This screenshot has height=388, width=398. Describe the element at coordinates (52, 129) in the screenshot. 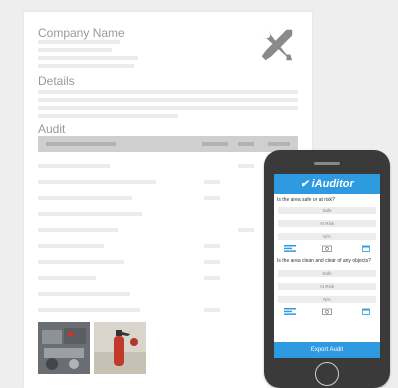

I see `audit-heading: Audit` at that location.